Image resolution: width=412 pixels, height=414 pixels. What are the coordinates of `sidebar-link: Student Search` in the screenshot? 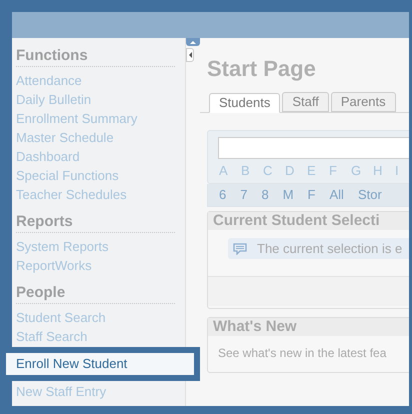 It's located at (95, 317).